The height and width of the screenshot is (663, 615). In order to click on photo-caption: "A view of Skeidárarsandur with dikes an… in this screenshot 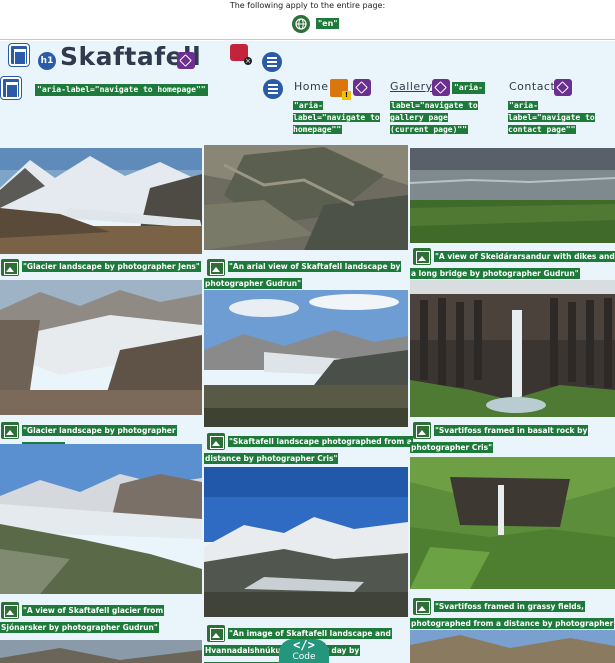, I will do `click(512, 265)`.